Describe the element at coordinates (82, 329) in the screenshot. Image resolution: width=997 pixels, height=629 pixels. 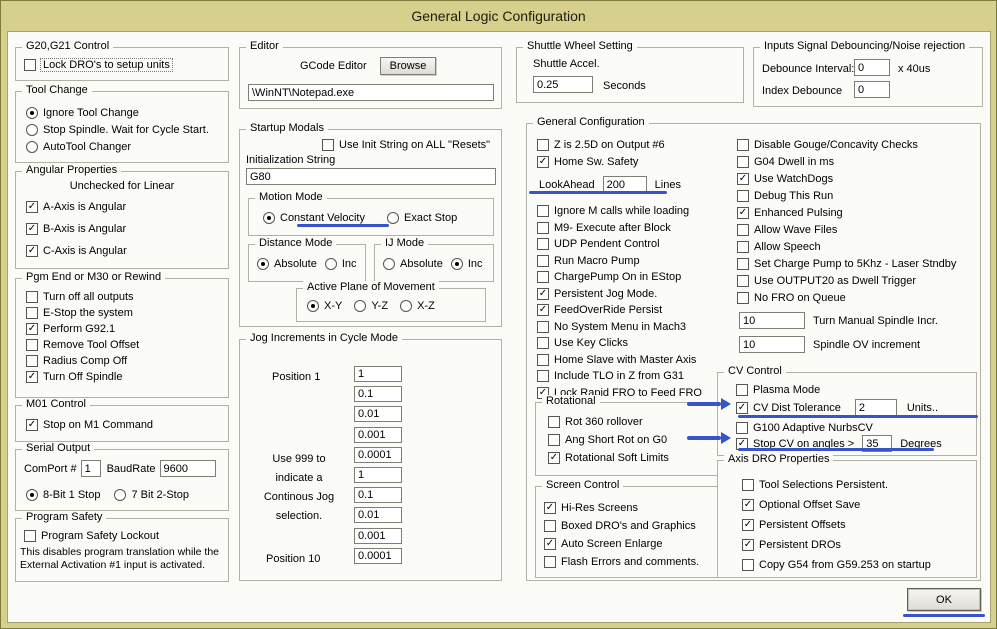
I see `checkbox-row: ✓ Perform G92.1` at that location.